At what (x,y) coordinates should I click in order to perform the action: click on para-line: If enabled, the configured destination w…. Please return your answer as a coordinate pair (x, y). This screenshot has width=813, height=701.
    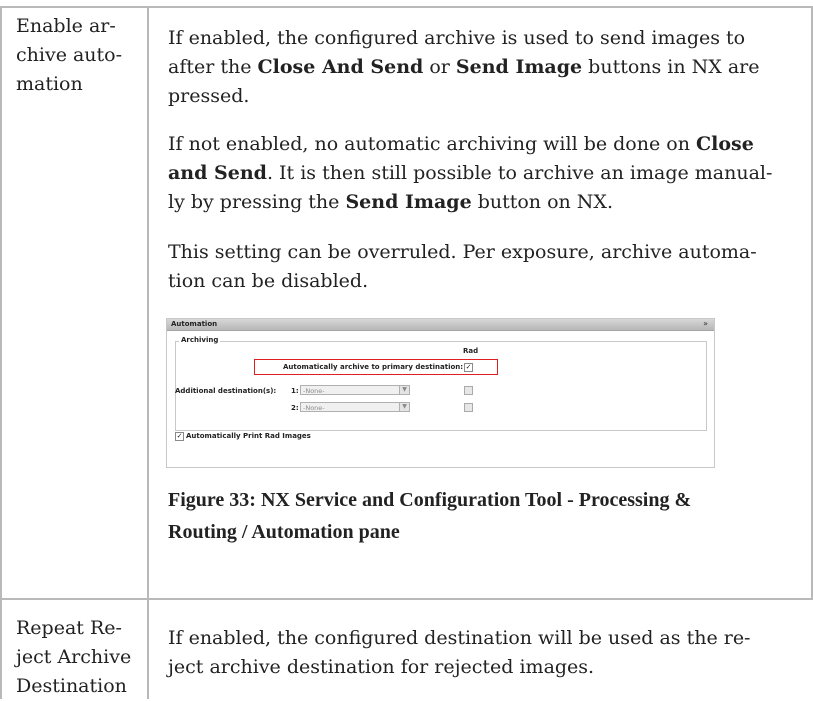
    Looking at the image, I should click on (459, 638).